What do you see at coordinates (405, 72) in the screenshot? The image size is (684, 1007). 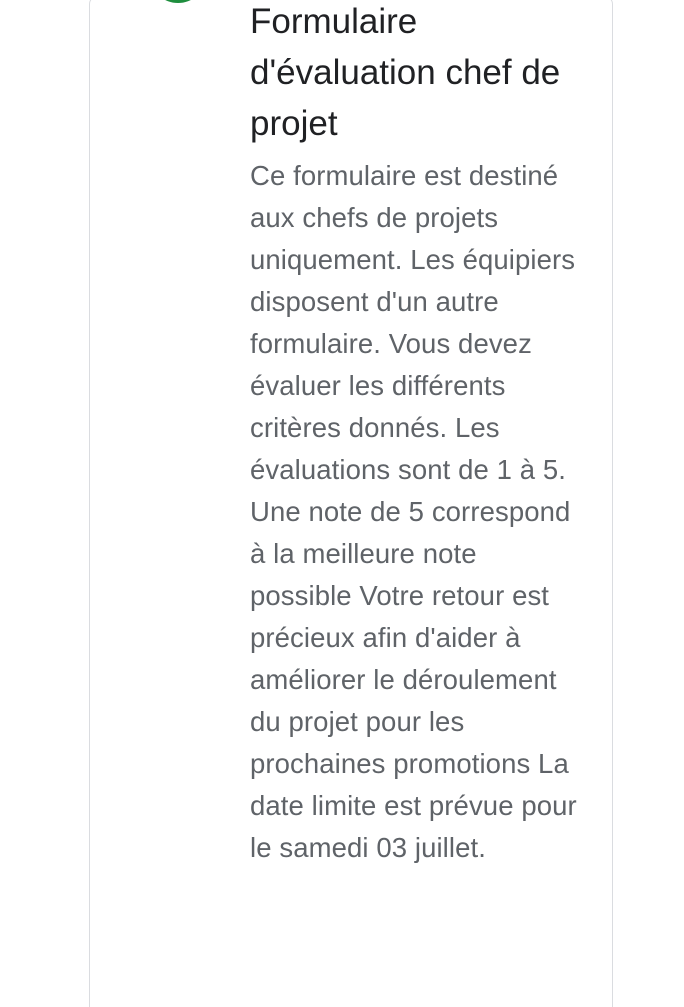 I see `form-title: Formulaire d'évaluation chef de projet` at bounding box center [405, 72].